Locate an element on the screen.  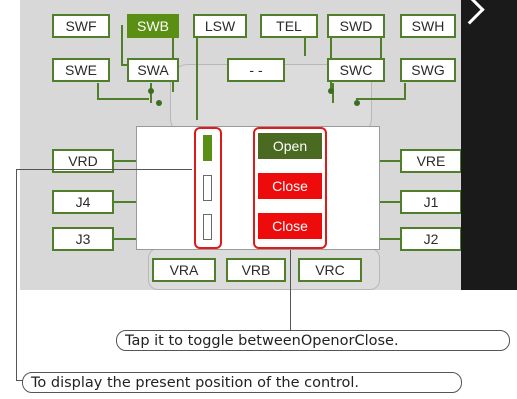
switch-swe: SWE is located at coordinates (81, 70).